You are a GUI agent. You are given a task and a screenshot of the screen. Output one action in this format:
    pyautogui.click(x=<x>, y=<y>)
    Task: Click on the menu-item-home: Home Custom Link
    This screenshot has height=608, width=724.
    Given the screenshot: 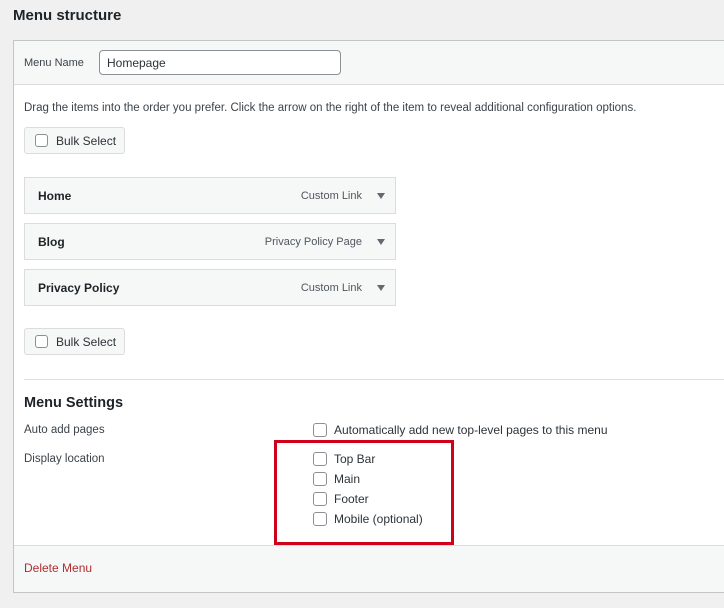 What is the action you would take?
    pyautogui.click(x=210, y=195)
    